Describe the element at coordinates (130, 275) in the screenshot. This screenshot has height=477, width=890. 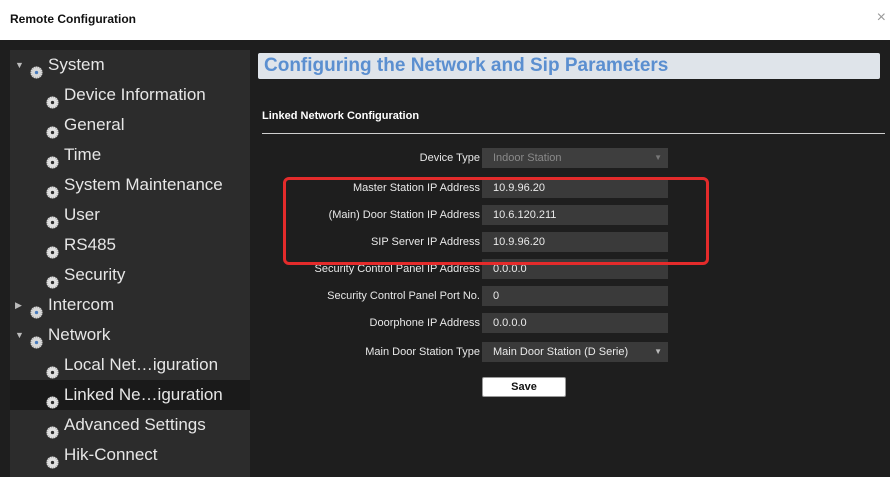
I see `sidebar-item: Security` at that location.